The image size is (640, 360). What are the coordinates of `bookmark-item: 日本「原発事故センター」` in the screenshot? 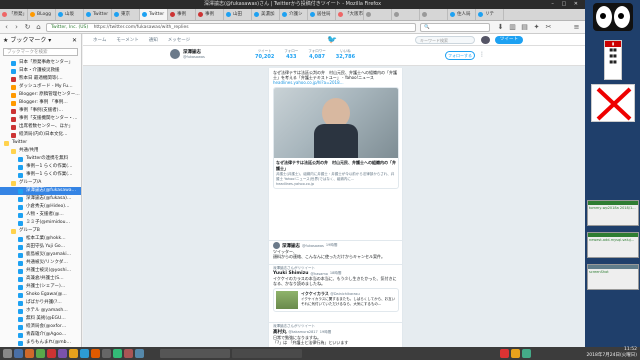 It's located at (40, 63).